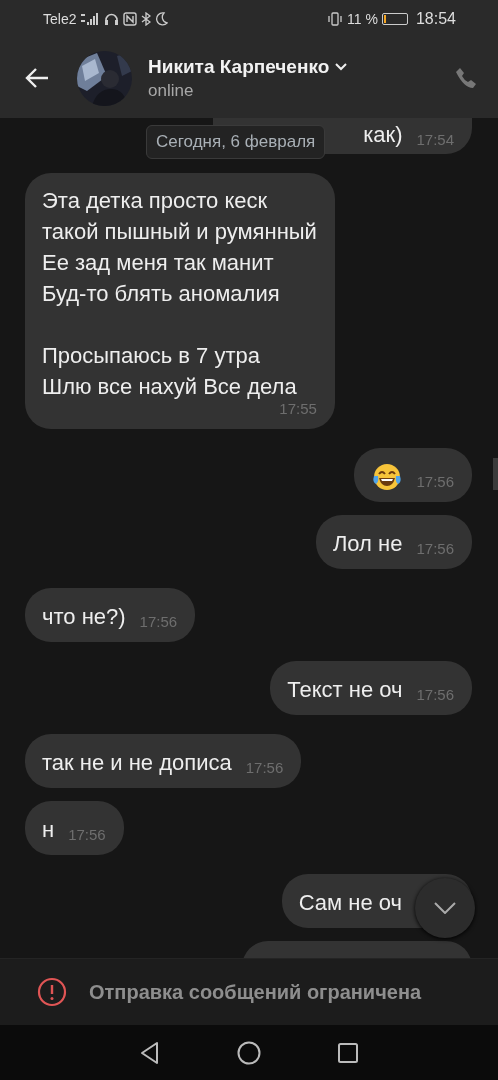 The height and width of the screenshot is (1080, 498). What do you see at coordinates (137, 763) in the screenshot?
I see `message-text: так не и не дописа` at bounding box center [137, 763].